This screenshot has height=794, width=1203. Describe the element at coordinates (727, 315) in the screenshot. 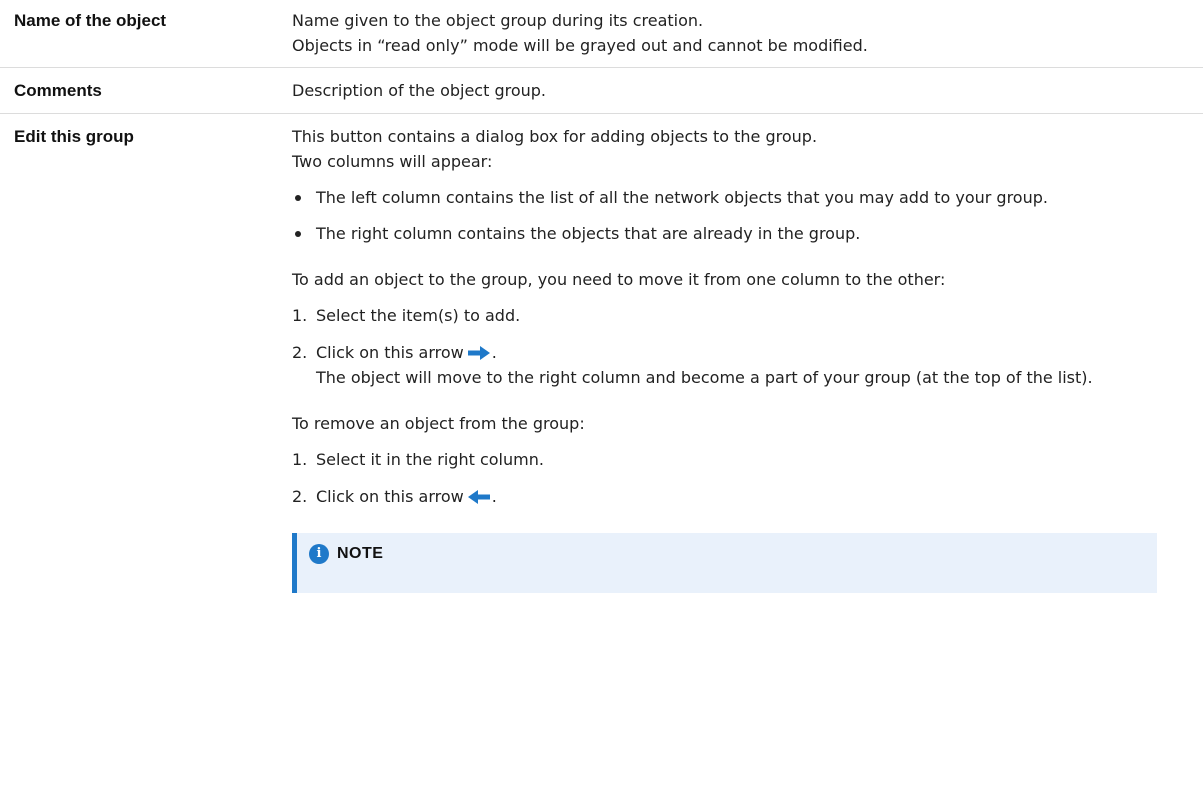

I see `list-item: 1. Select the item(s) to add.` at that location.